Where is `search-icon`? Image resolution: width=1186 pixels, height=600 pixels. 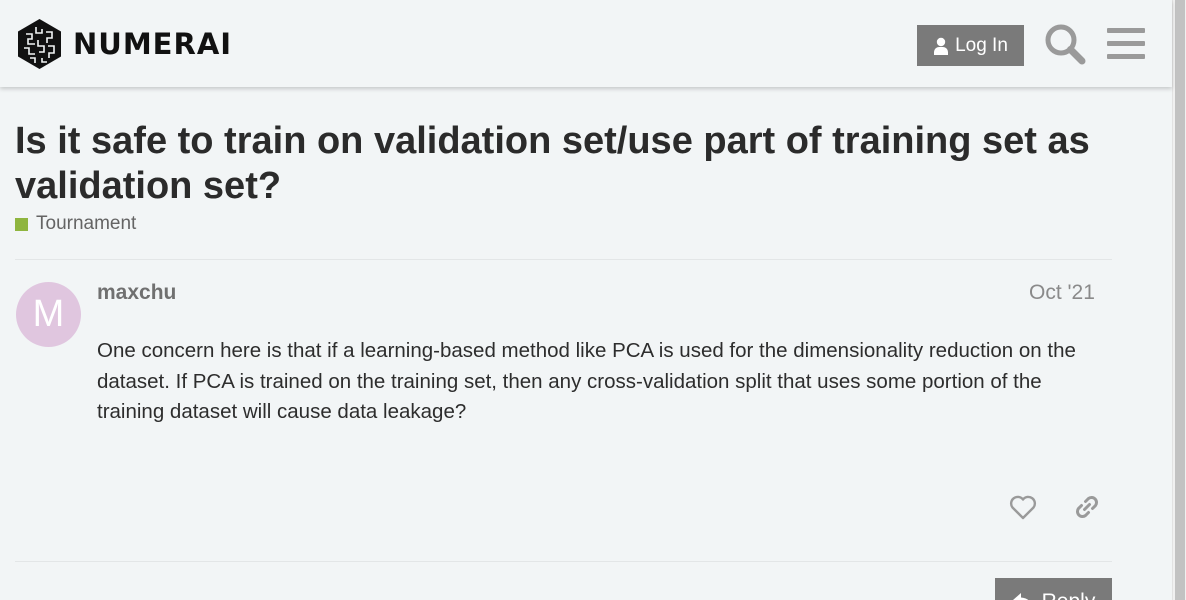
search-icon is located at coordinates (1065, 44).